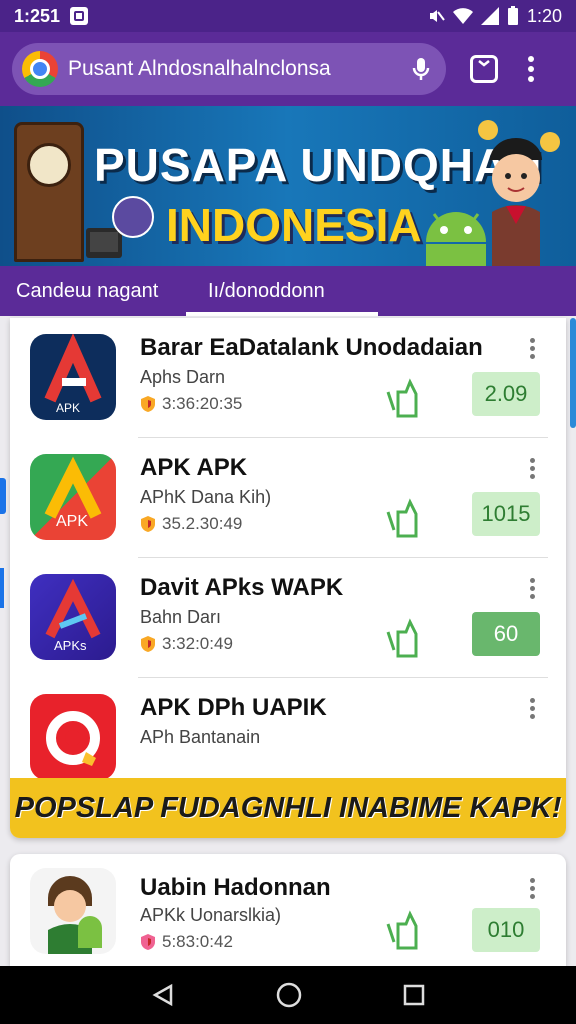  I want to click on app-meta: 35.2.30:49, so click(191, 524).